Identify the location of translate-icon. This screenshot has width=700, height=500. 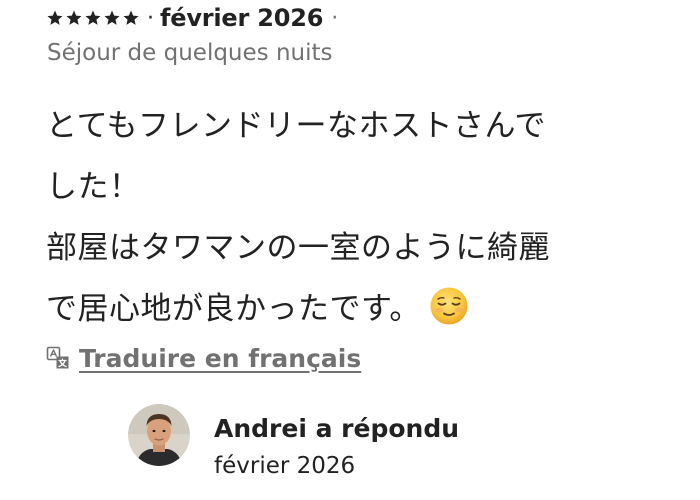
(57, 357).